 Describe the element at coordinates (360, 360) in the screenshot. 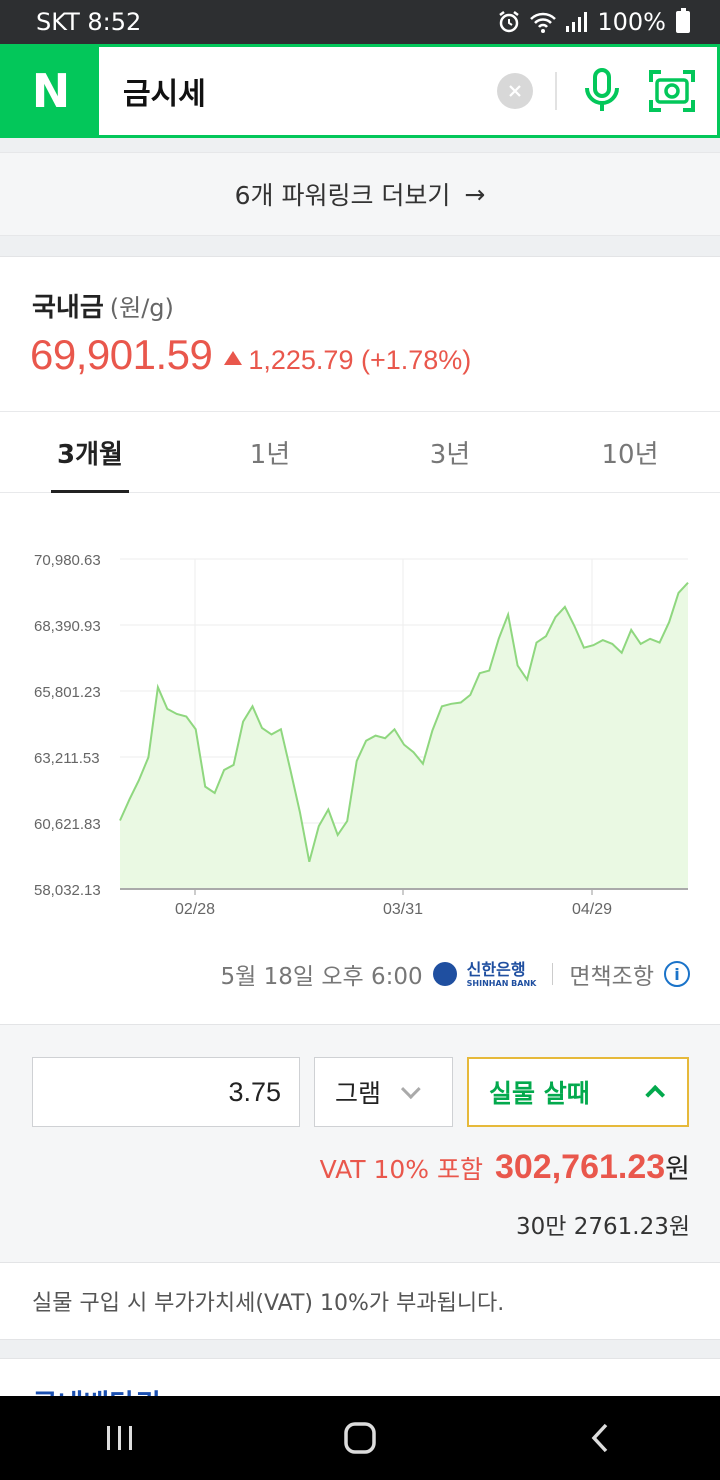

I see `price-change-text: 1,225.79 (+1.78%)` at that location.